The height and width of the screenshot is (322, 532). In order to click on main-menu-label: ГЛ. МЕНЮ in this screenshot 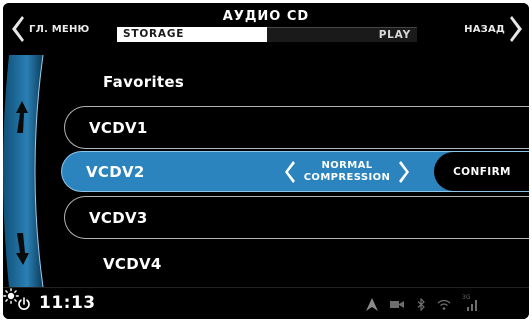, I will do `click(59, 29)`.